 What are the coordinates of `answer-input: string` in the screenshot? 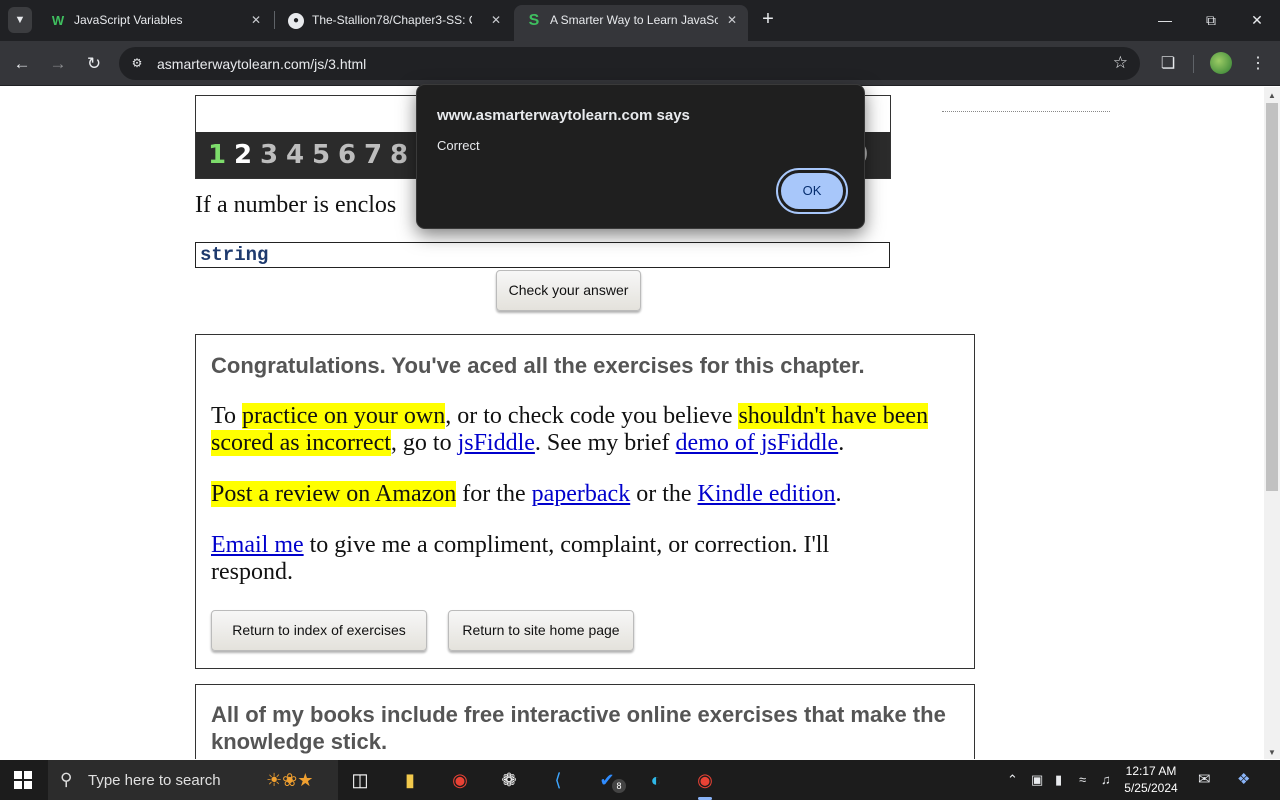 It's located at (542, 255).